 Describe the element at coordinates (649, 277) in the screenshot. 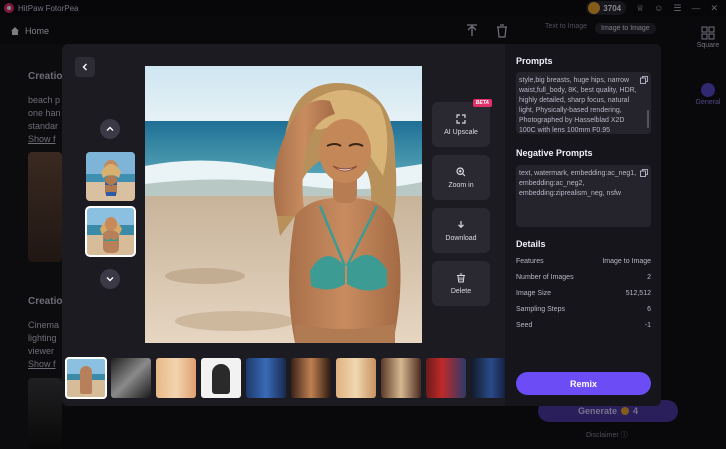

I see `detail-value: 2` at that location.